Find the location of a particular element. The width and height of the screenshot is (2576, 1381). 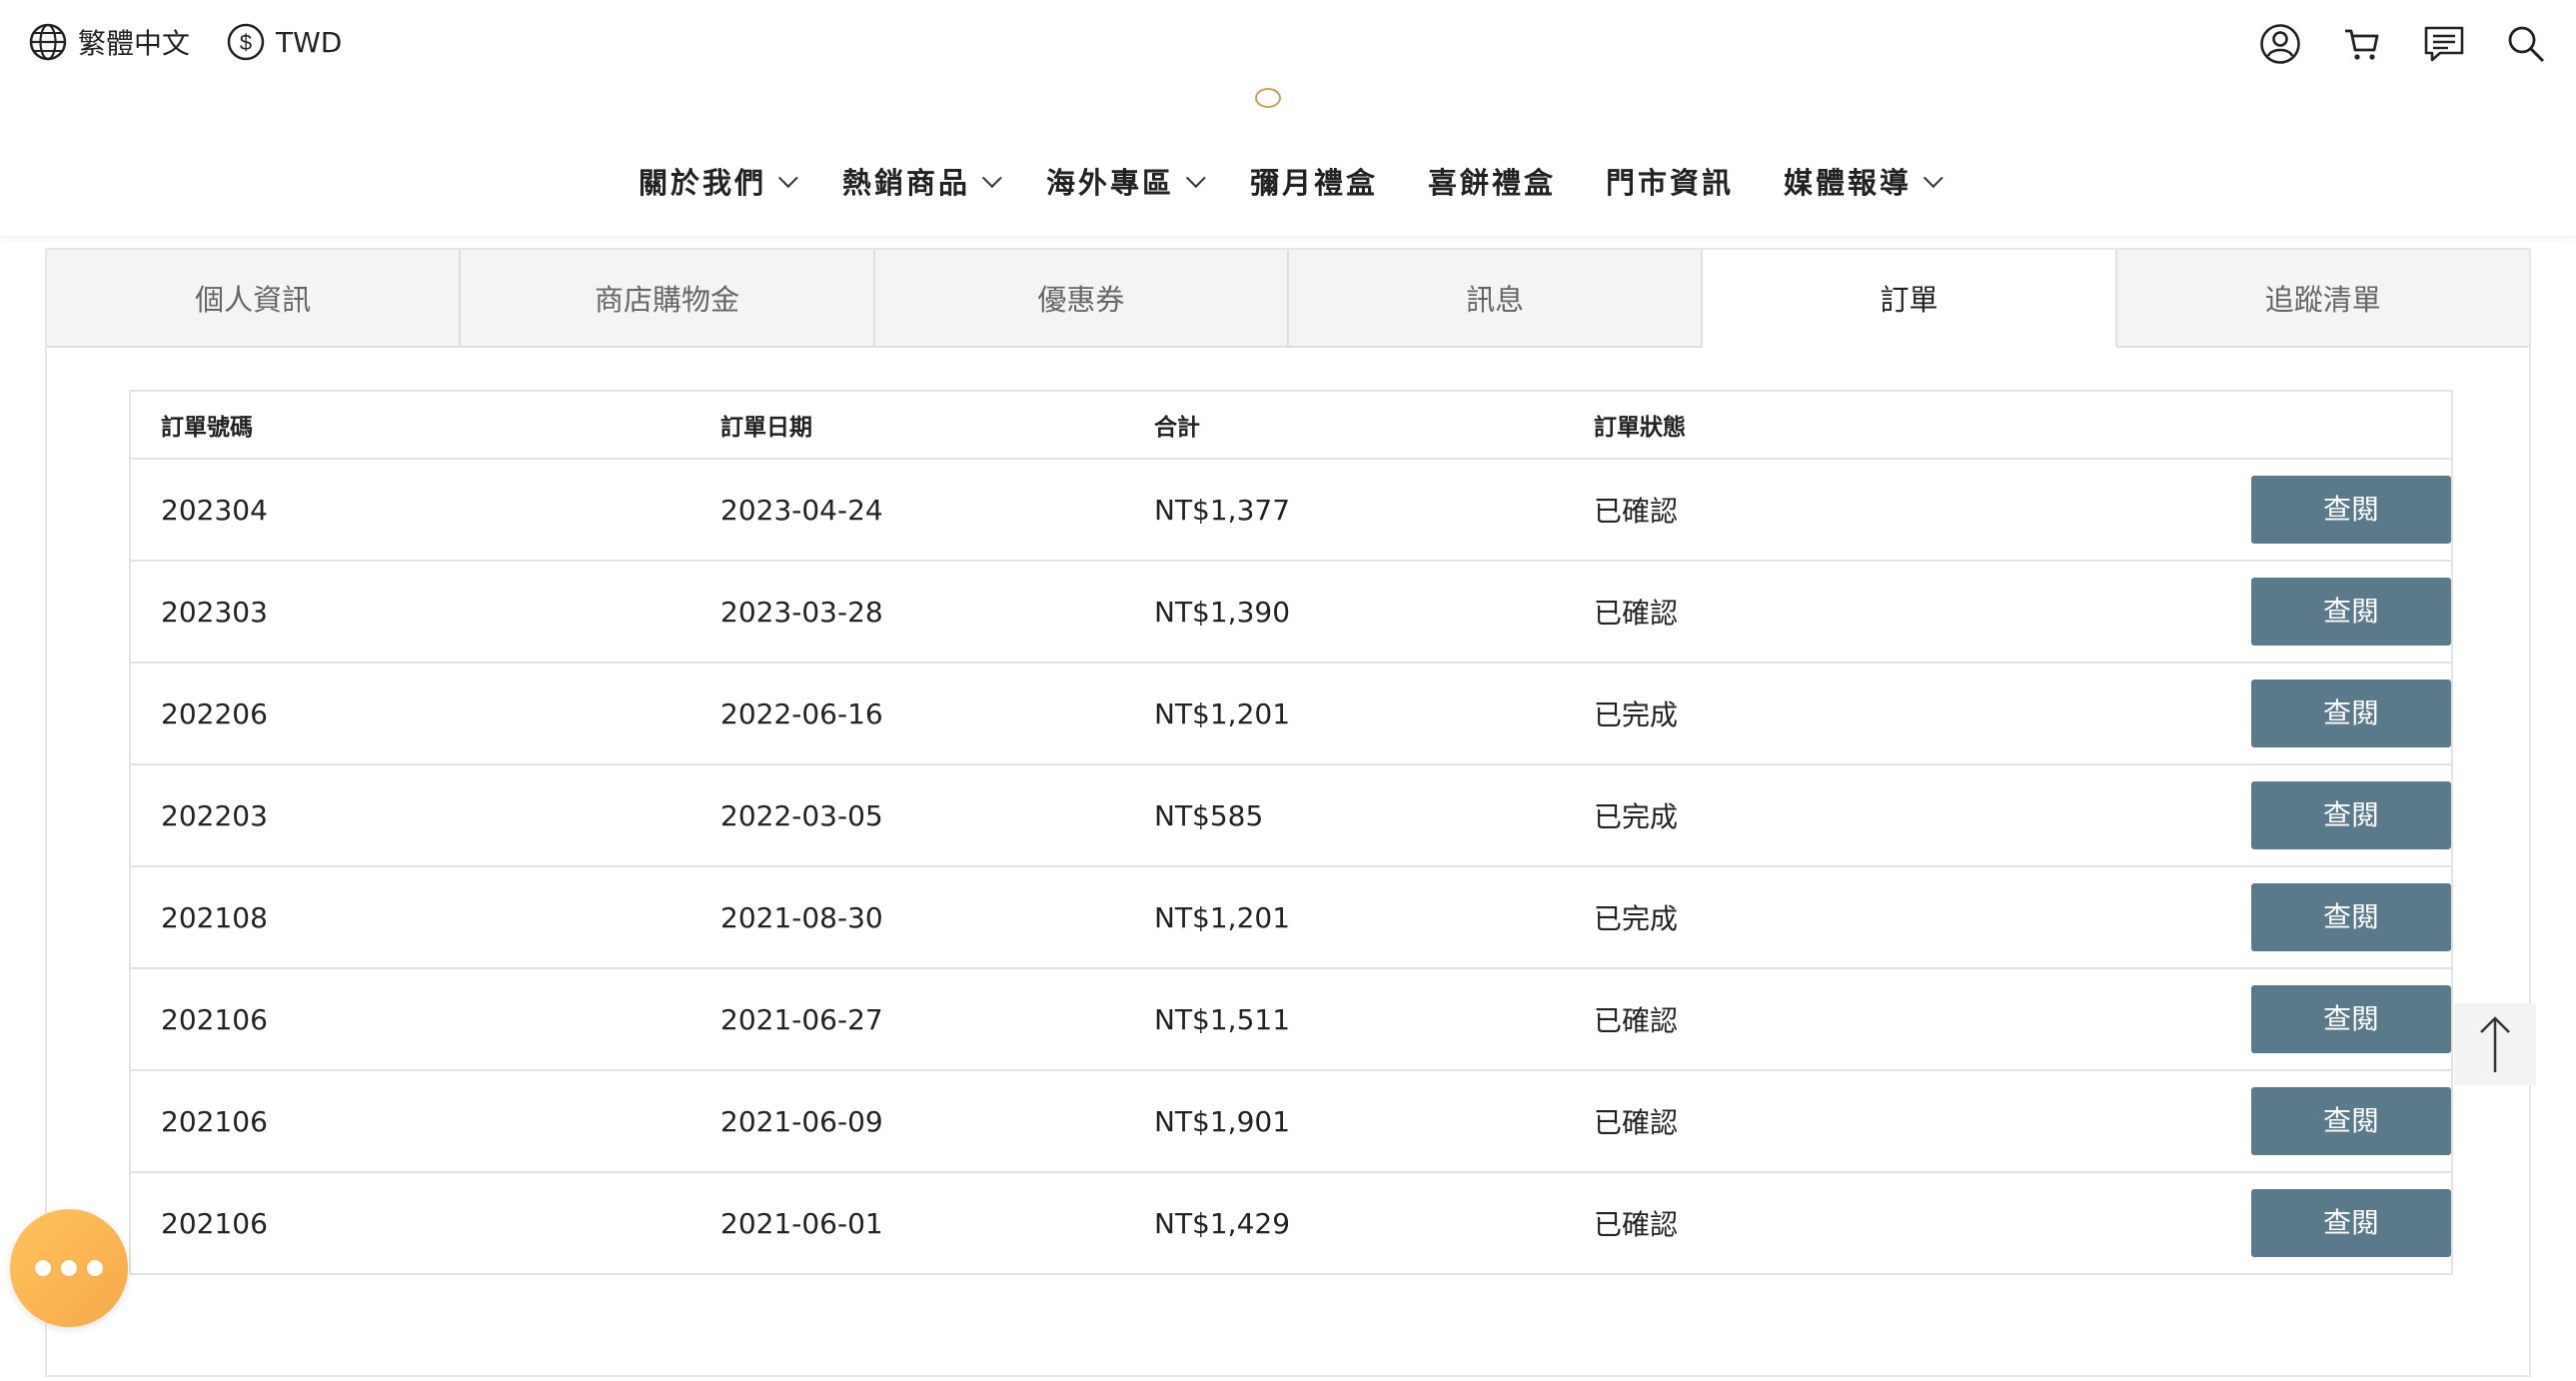

header-action is located at coordinates (2222, 425).